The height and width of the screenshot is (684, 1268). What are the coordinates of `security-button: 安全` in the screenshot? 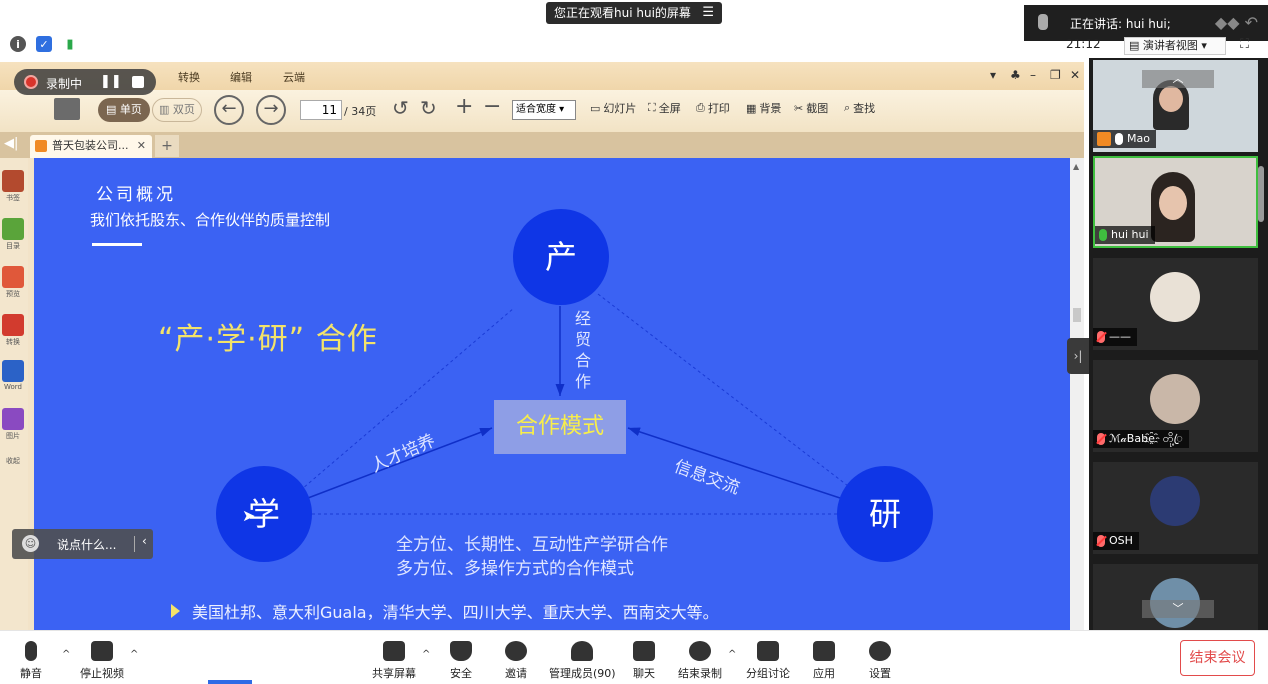 It's located at (461, 661).